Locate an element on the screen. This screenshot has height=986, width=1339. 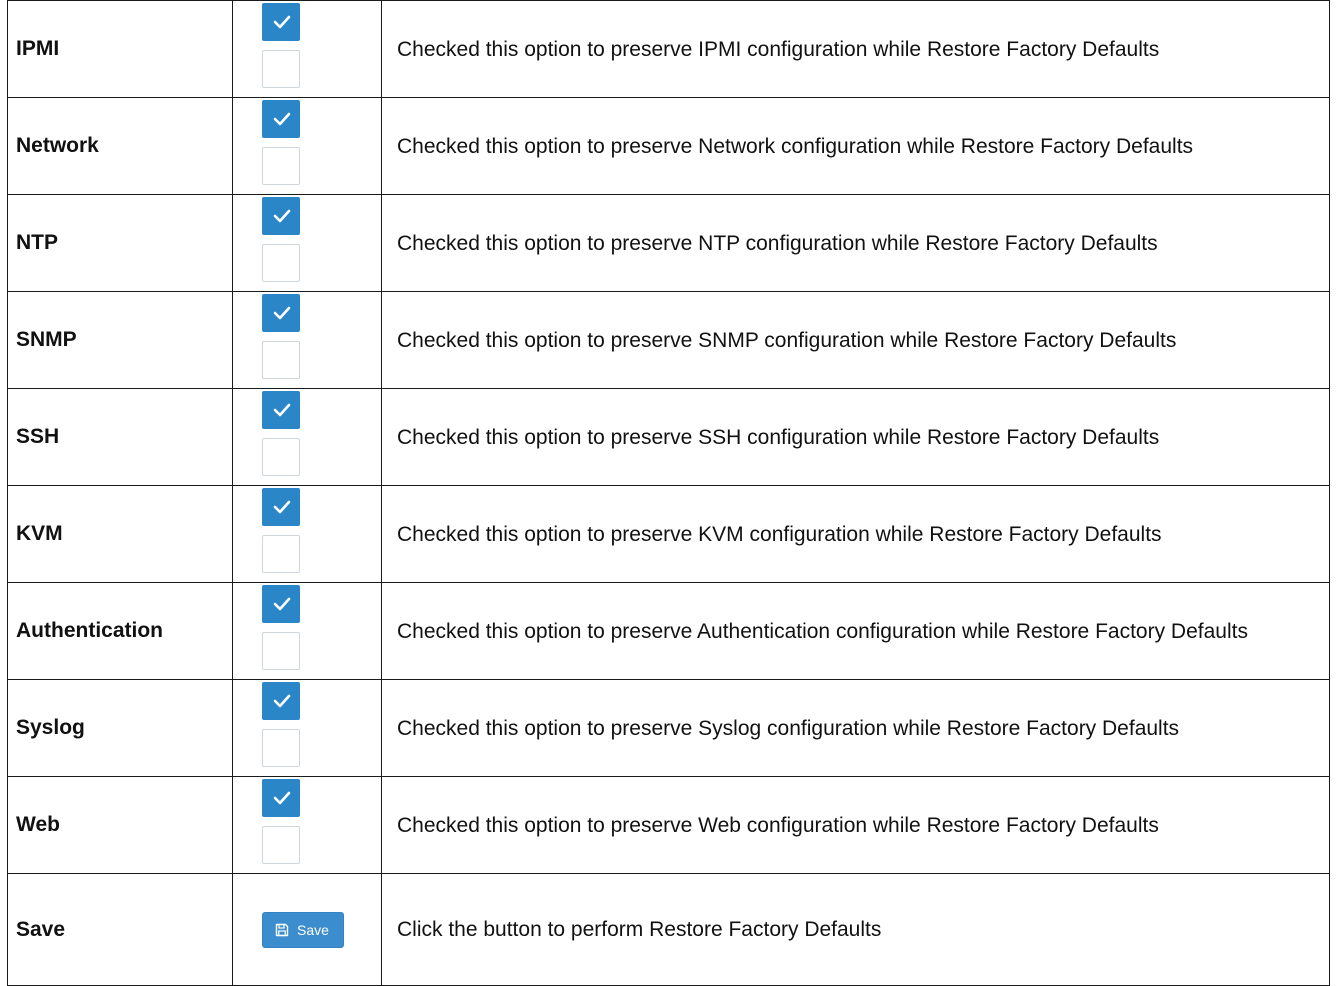
preserve-network-checkbox is located at coordinates (281, 119).